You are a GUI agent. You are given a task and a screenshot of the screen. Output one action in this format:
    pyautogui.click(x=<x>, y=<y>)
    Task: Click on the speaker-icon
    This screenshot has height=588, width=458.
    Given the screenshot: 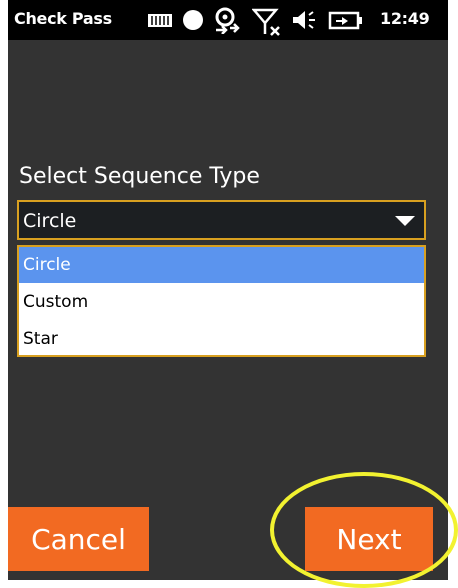 What is the action you would take?
    pyautogui.click(x=305, y=20)
    